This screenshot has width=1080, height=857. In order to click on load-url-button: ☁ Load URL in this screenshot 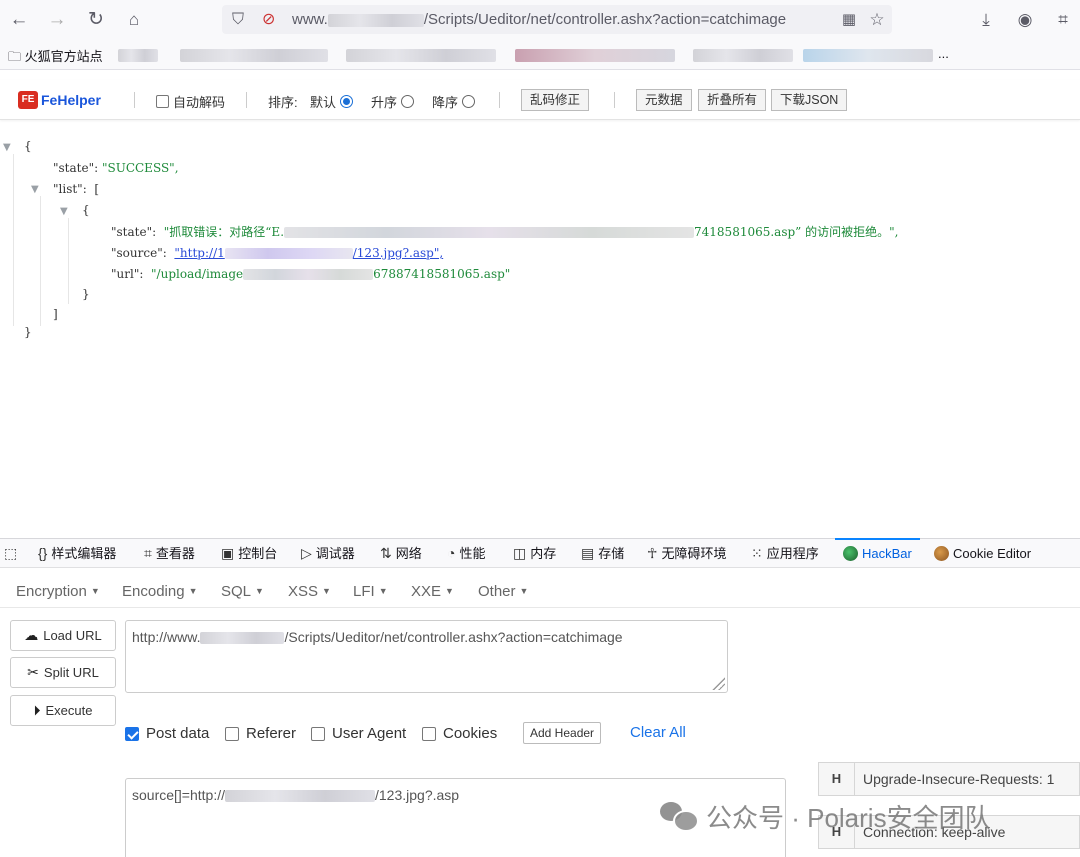, I will do `click(63, 635)`.